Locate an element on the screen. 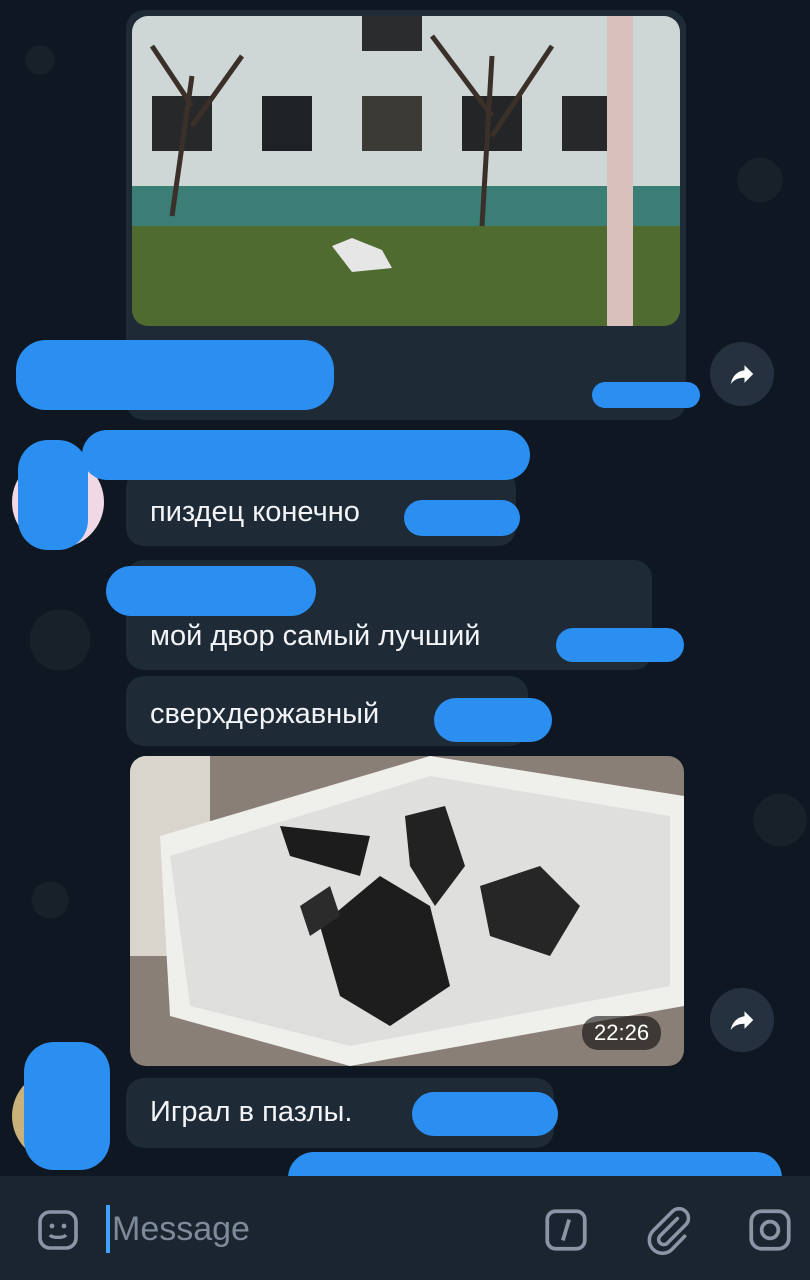  slash-command-icon is located at coordinates (566, 1230).